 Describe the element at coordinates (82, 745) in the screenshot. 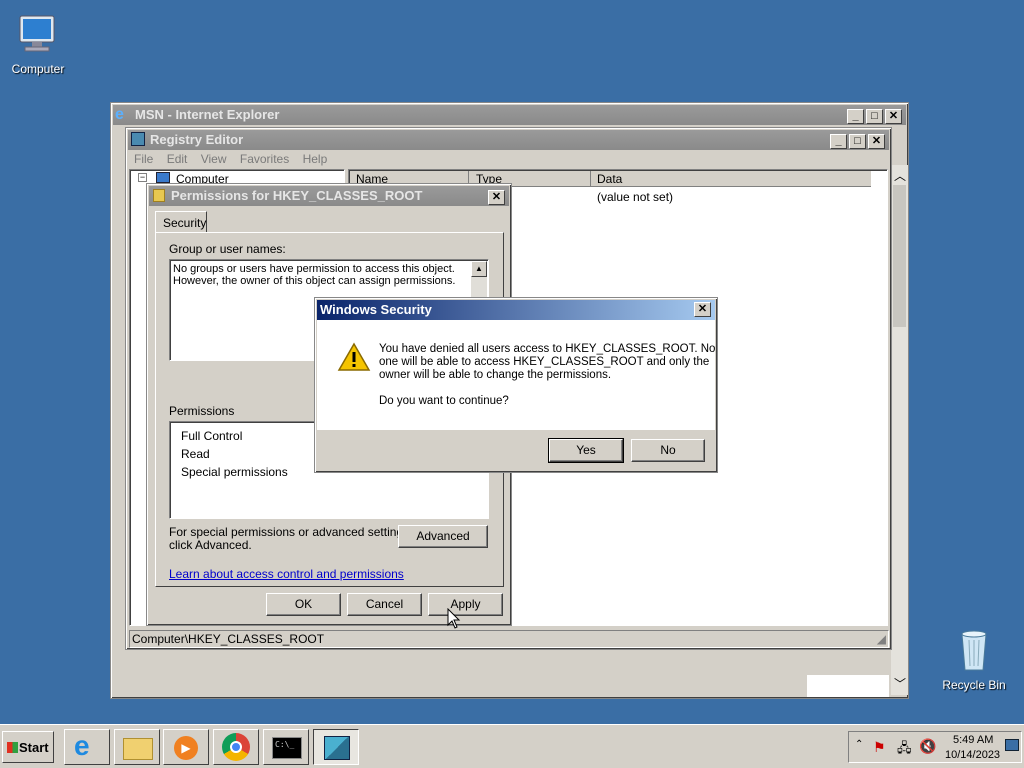

I see `ie-taskbar-icon: e` at that location.